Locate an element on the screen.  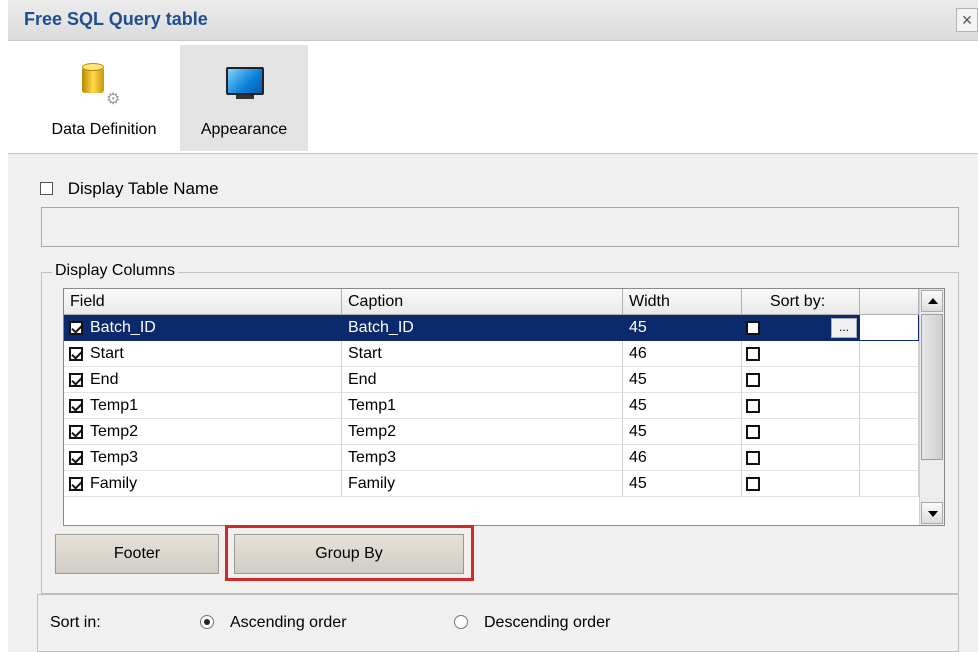
field-name: Temp2 is located at coordinates (114, 431).